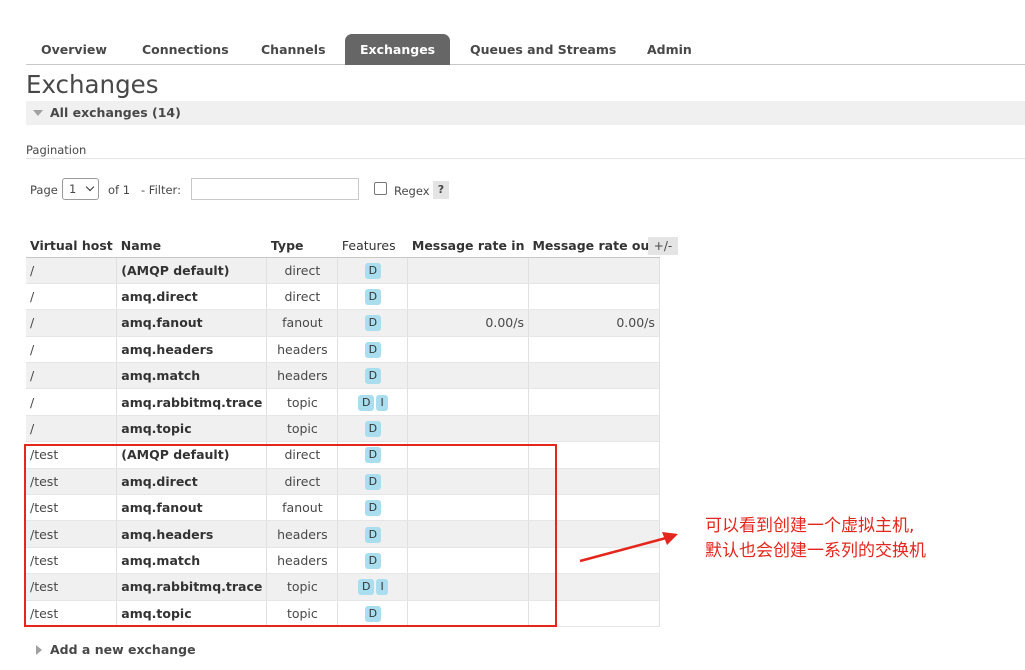 This screenshot has height=670, width=1025. Describe the element at coordinates (594, 323) in the screenshot. I see `rate-out-cell: 0.00/s` at that location.